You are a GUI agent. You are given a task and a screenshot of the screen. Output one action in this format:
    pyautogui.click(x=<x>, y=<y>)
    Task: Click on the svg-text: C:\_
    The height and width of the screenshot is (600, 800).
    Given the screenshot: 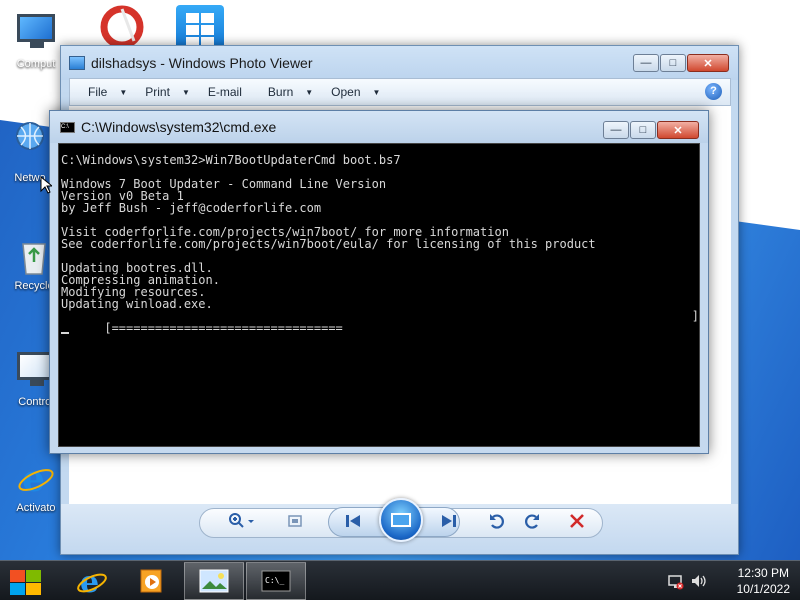 What is the action you would take?
    pyautogui.click(x=274, y=580)
    